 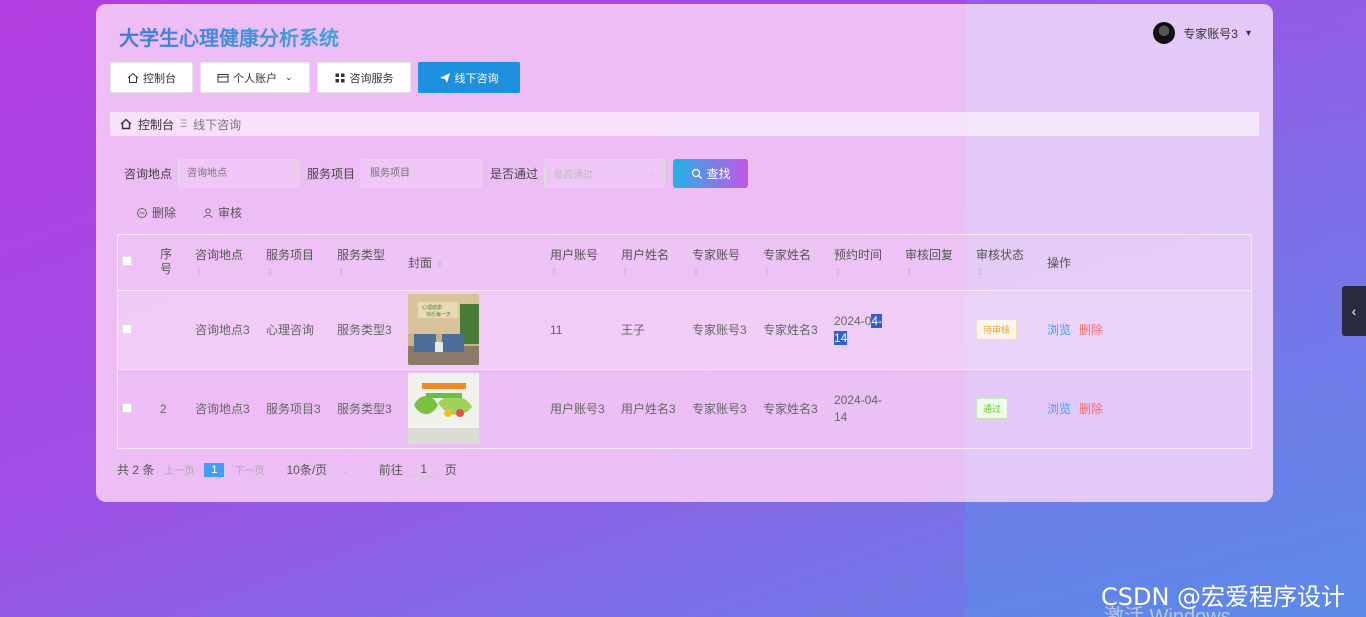 What do you see at coordinates (865, 329) in the screenshot?
I see `cell-time: 2024-04- 14` at bounding box center [865, 329].